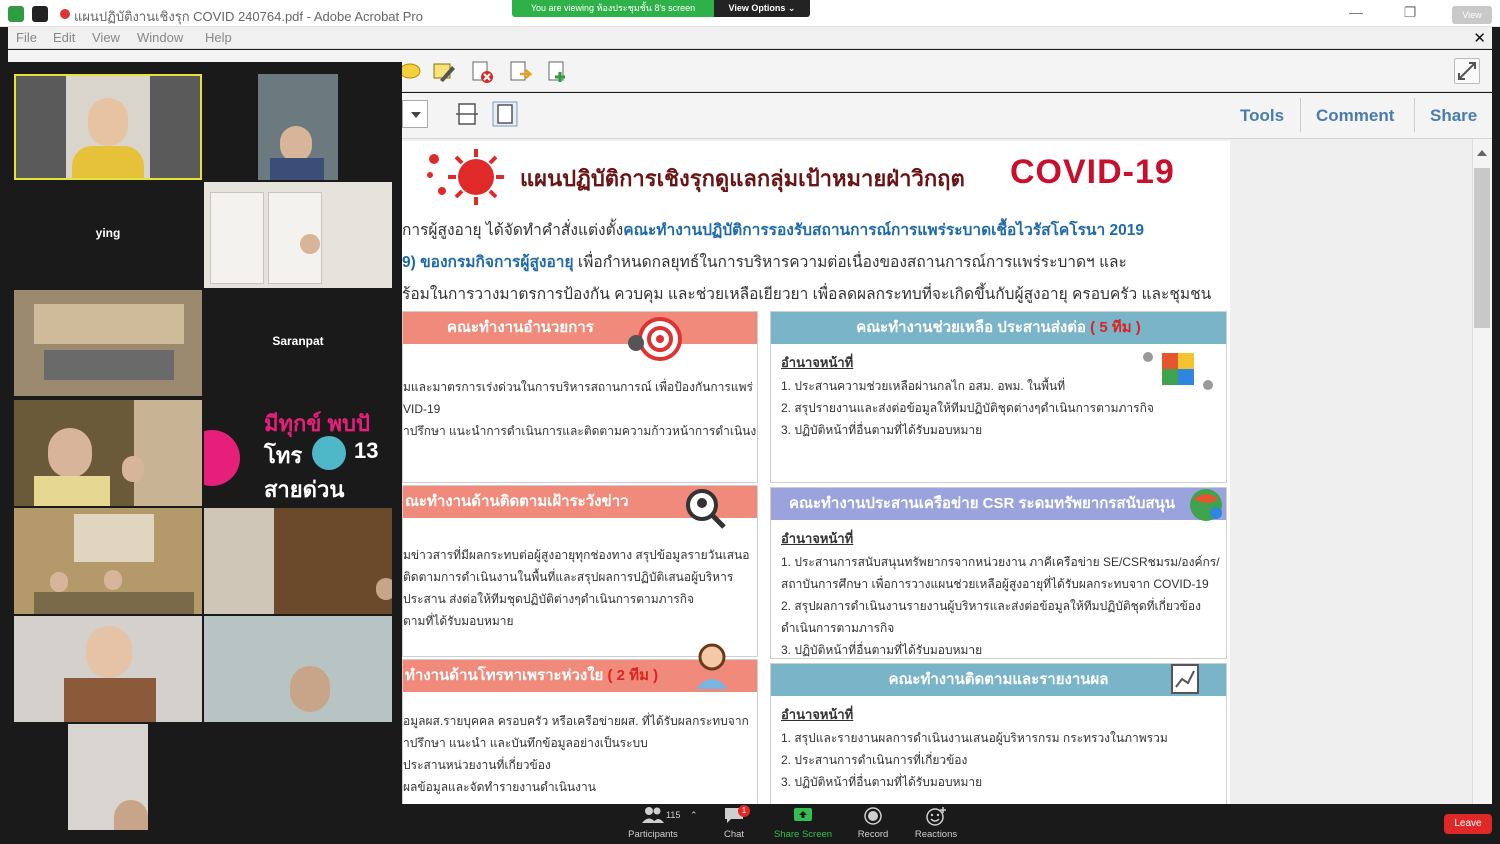  Describe the element at coordinates (304, 489) in the screenshot. I see `hotline-text-d: สายด่วน` at that location.